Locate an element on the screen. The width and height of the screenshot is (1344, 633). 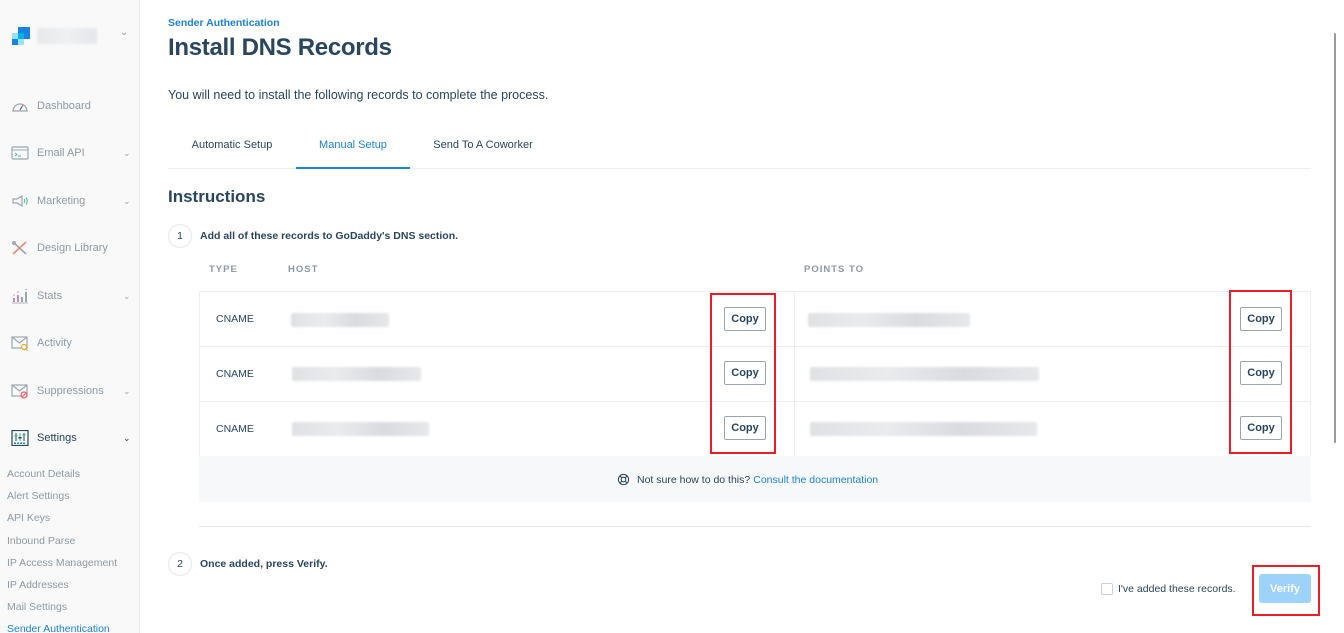
sidebar-item-label: Suppressions is located at coordinates (70, 391).